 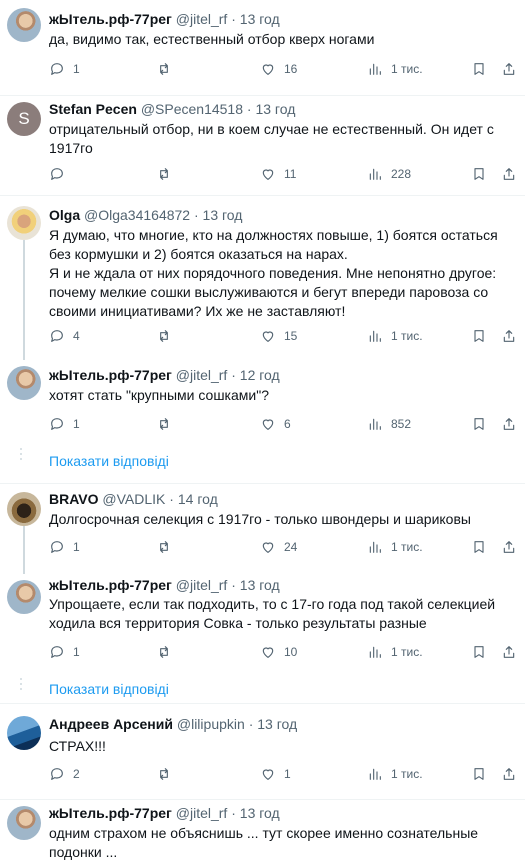 I want to click on bookmark-icon, so click(x=479, y=336).